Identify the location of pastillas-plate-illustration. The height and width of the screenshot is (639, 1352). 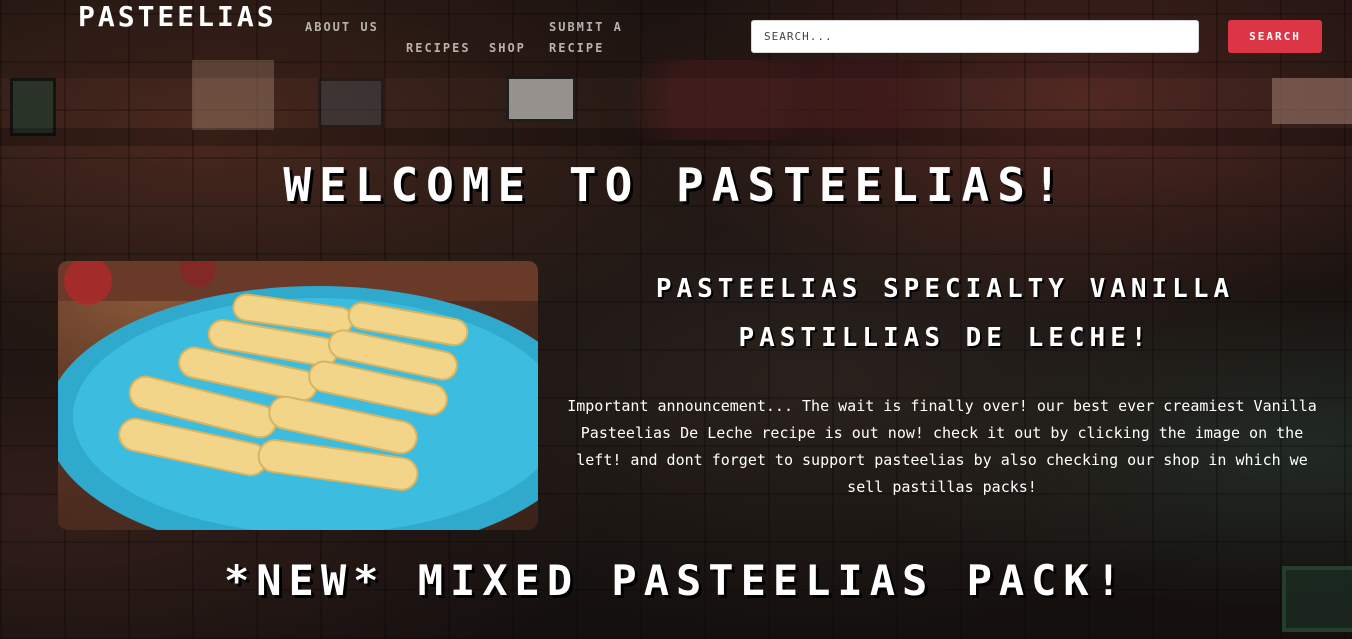
(298, 395).